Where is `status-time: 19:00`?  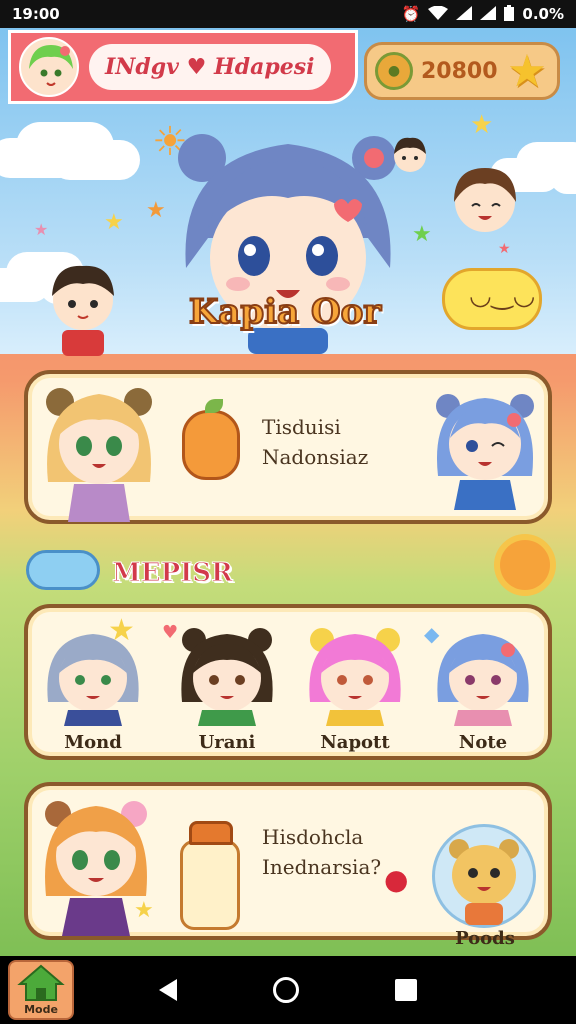
status-time: 19:00 is located at coordinates (36, 14).